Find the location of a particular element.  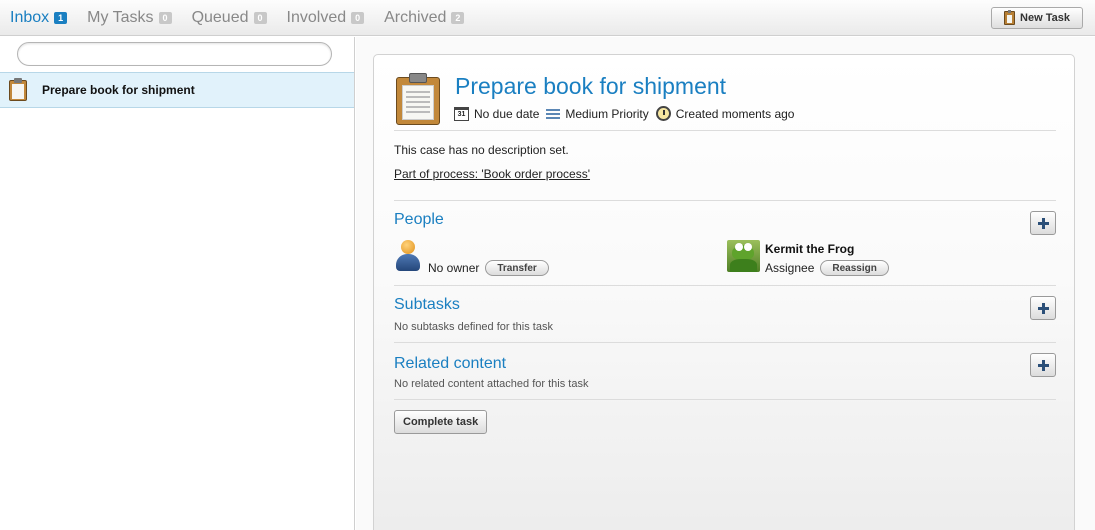

transfer-button: Transfer is located at coordinates (517, 268).